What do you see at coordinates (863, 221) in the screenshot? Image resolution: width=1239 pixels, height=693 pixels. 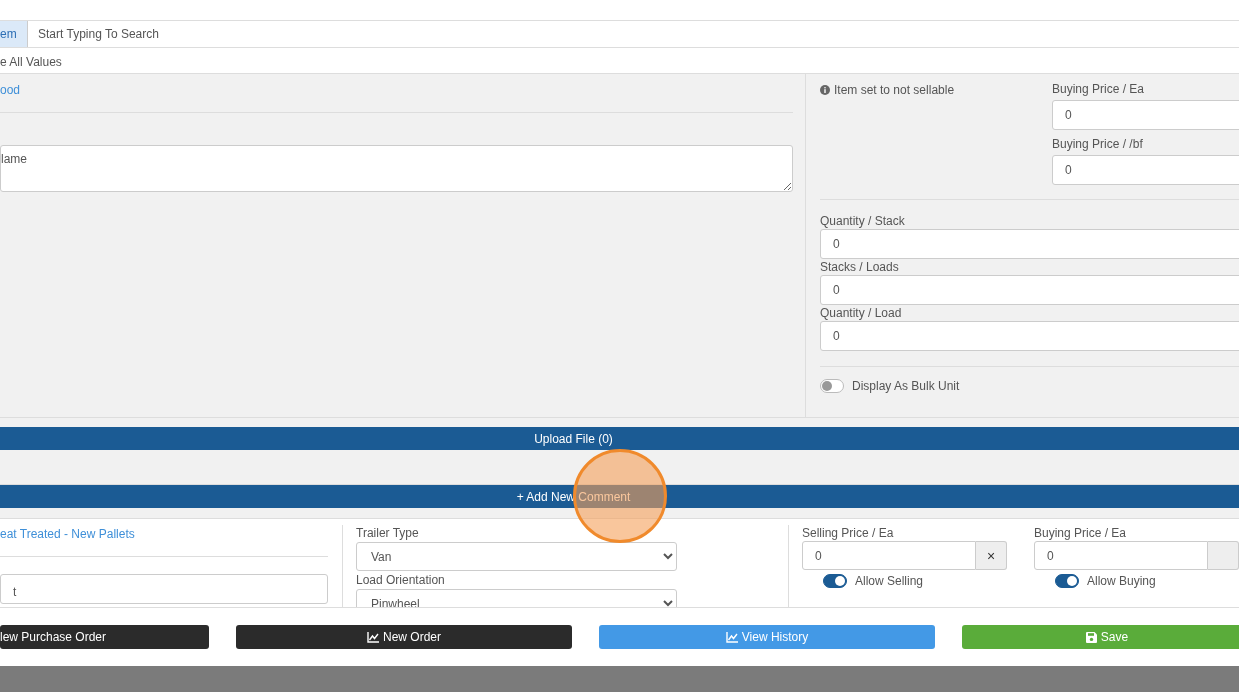 I see `field-label: Quantity / Stack` at bounding box center [863, 221].